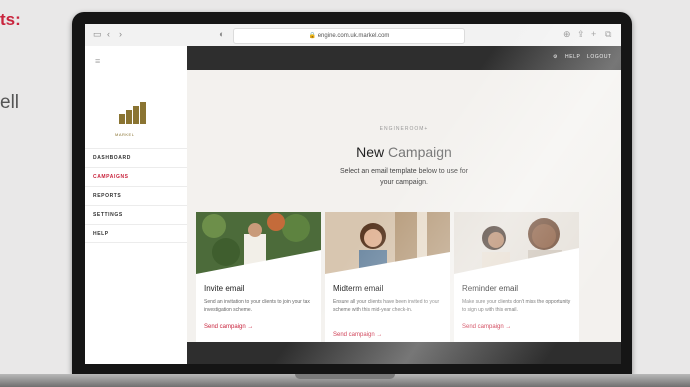 This screenshot has height=387, width=690. I want to click on invite-email-title: Invite email, so click(224, 288).